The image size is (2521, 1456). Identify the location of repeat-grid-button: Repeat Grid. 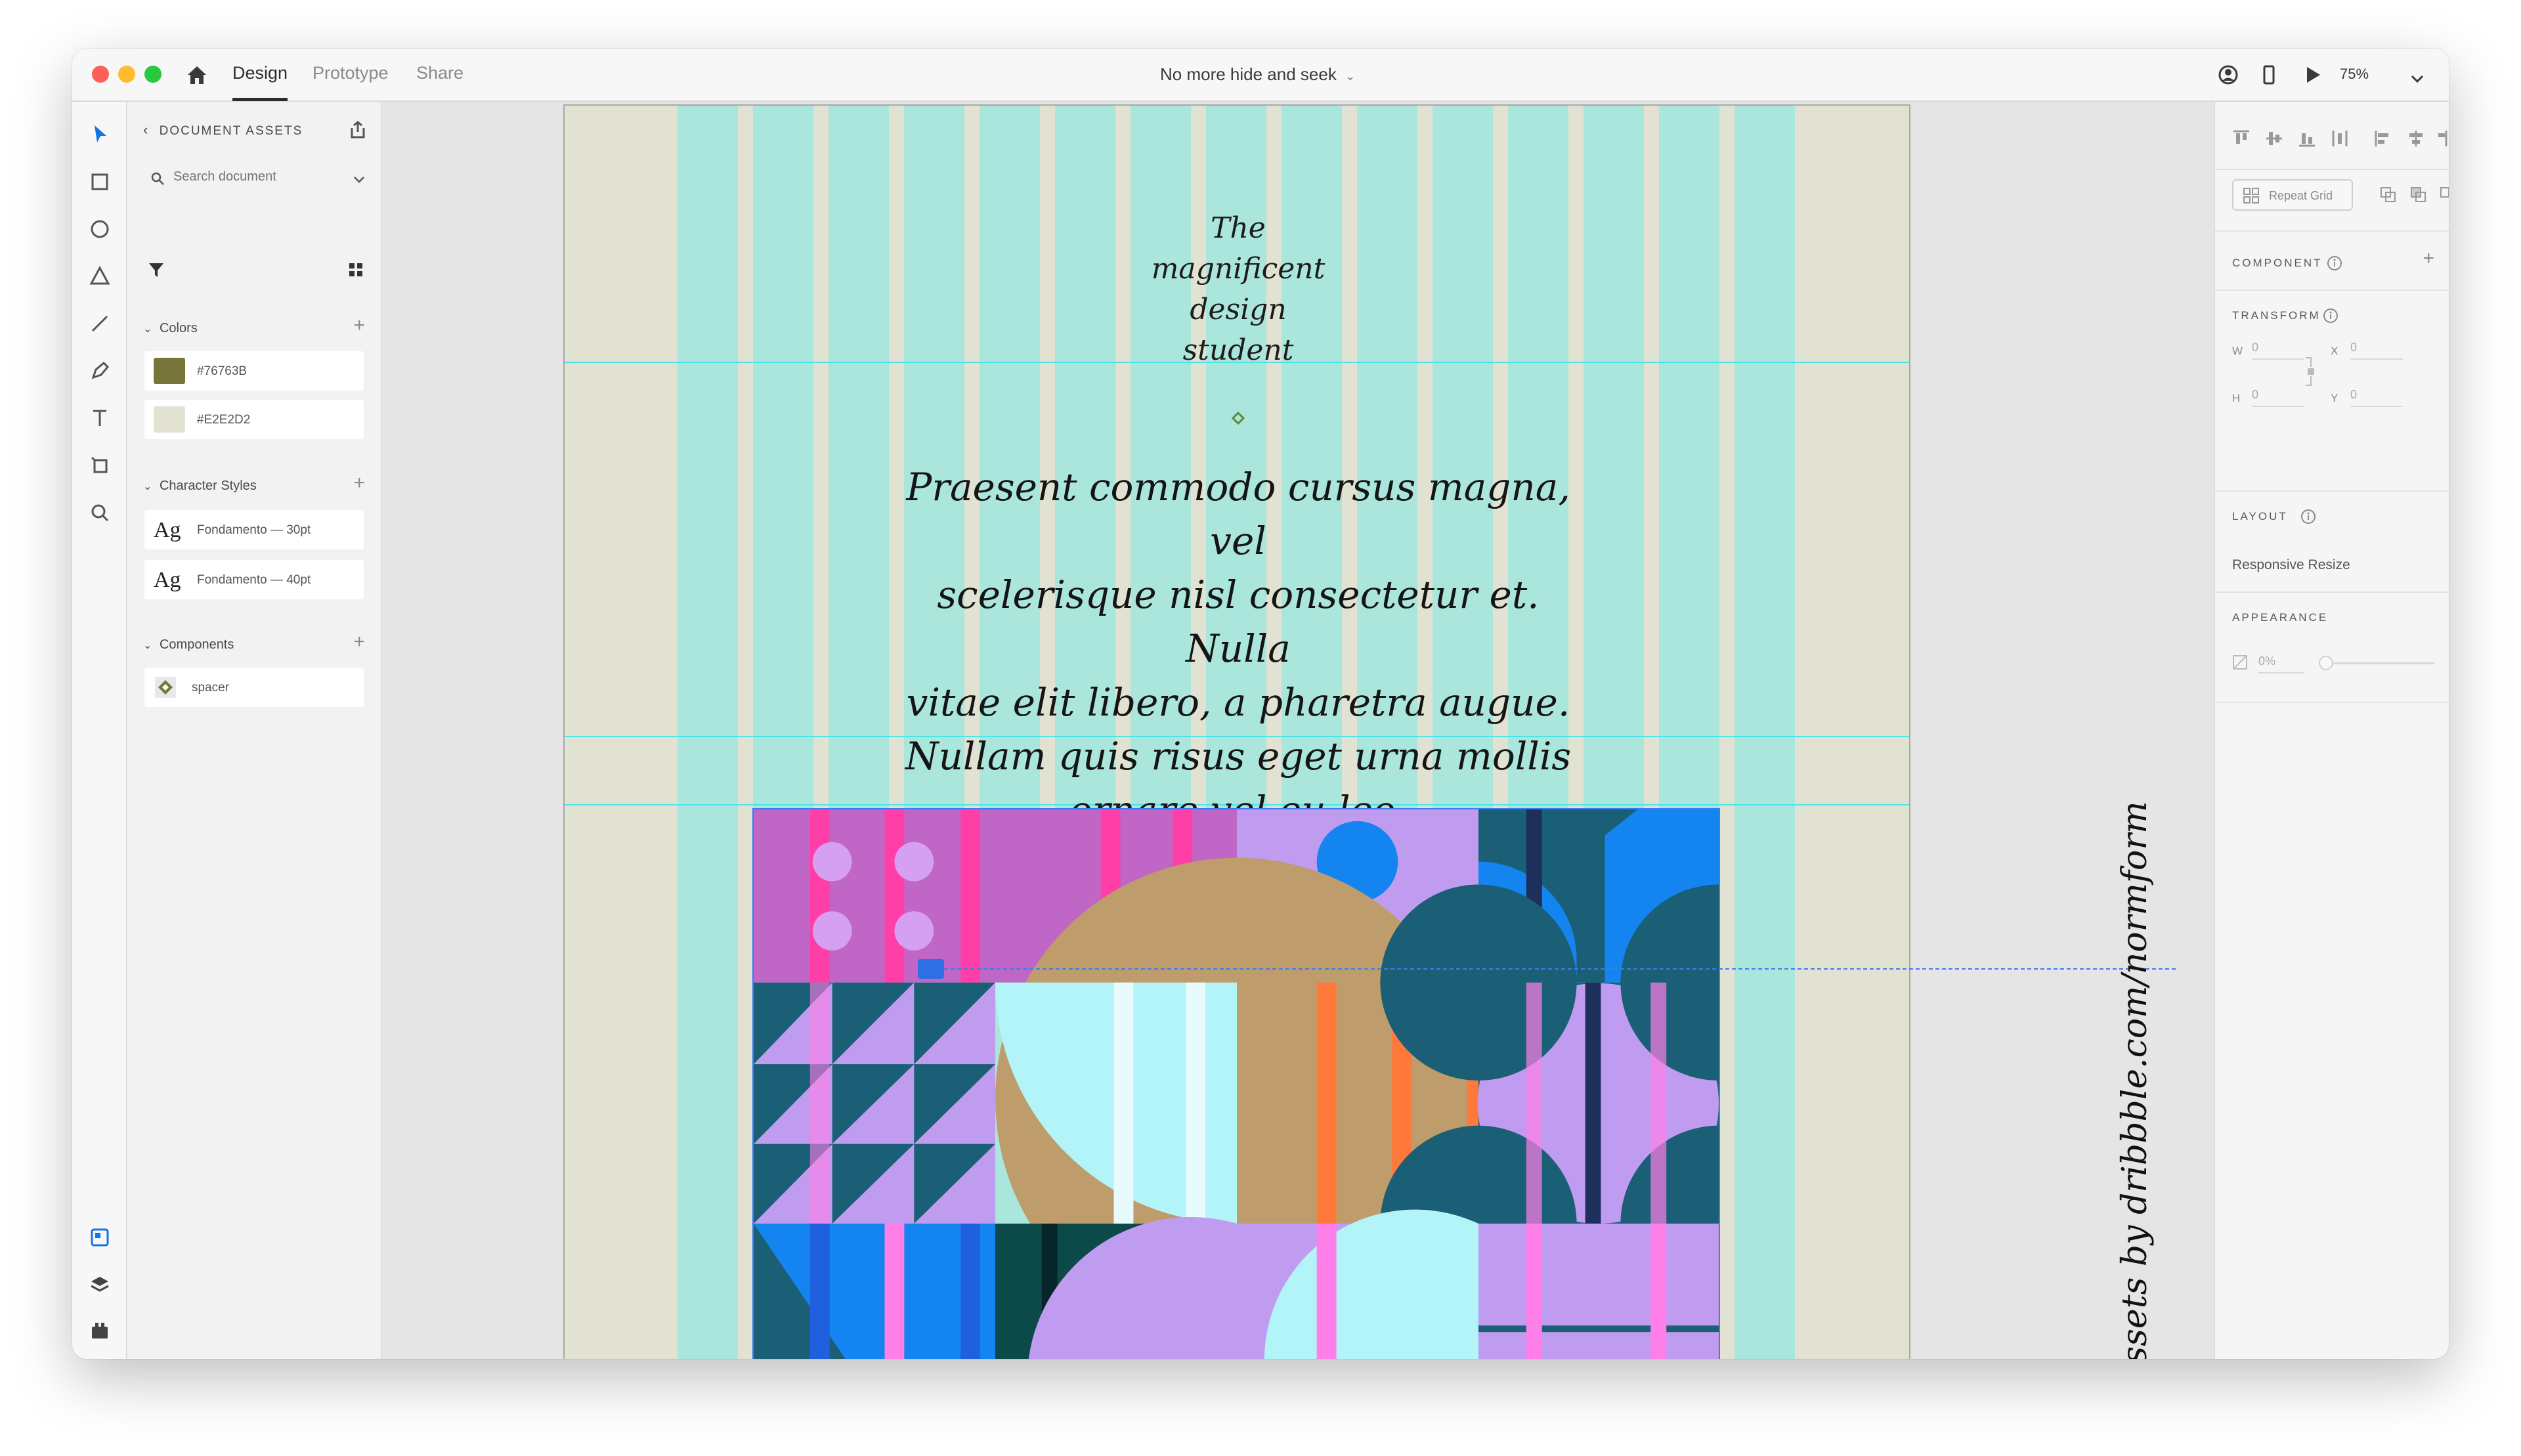
(2292, 195).